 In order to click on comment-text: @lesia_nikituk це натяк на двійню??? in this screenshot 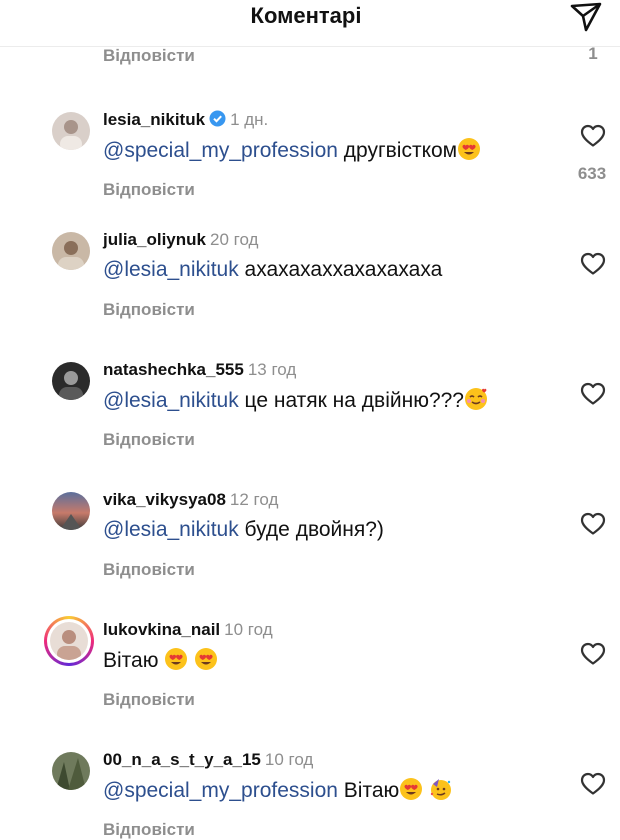, I will do `click(295, 400)`.